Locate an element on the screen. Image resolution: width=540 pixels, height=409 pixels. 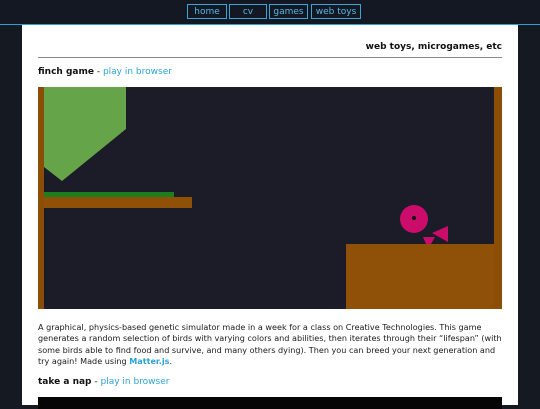
grass-strip is located at coordinates (109, 194).